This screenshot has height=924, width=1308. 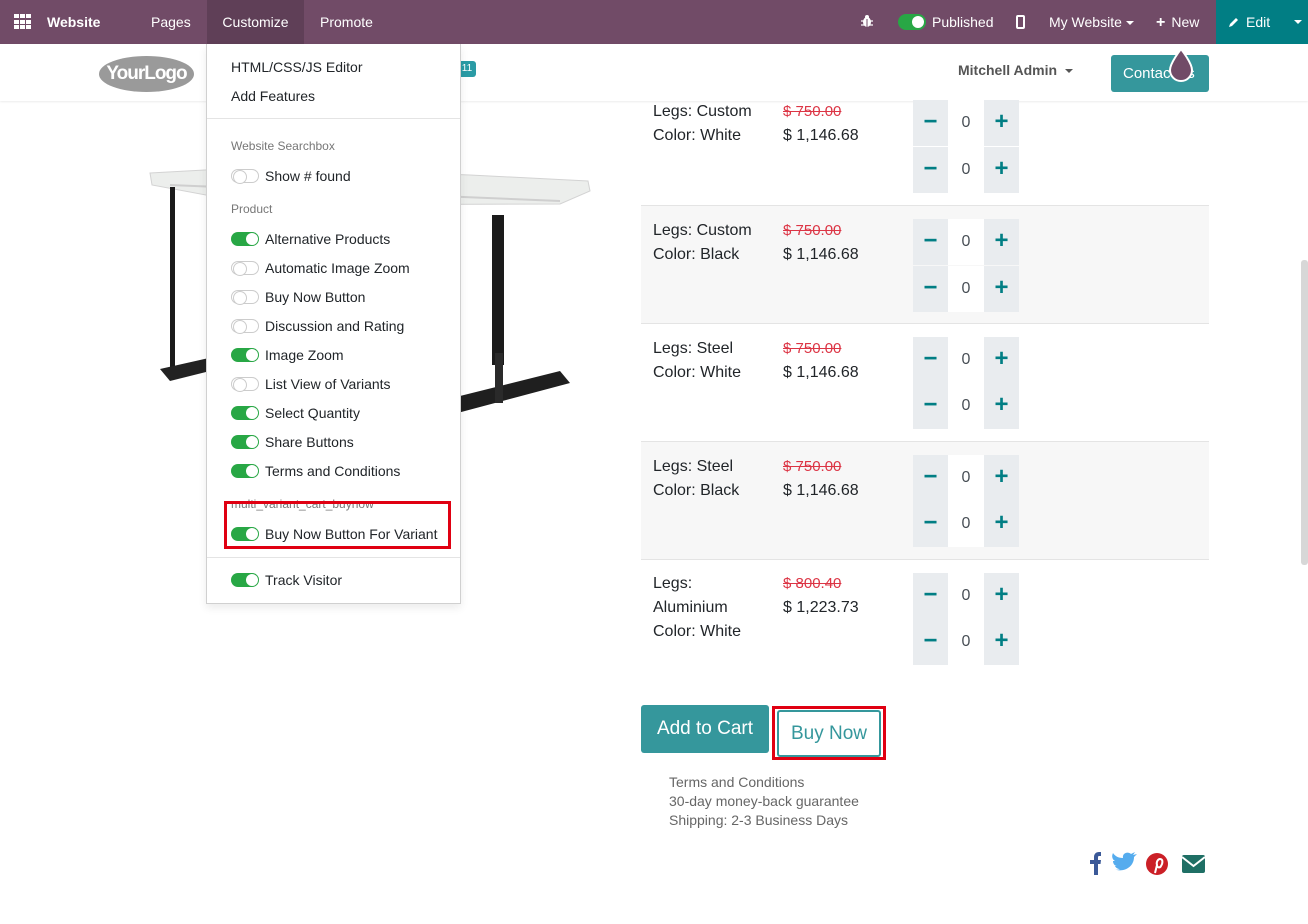 What do you see at coordinates (758, 820) in the screenshot?
I see `shipping-text: Shipping: 2-3 Business Days` at bounding box center [758, 820].